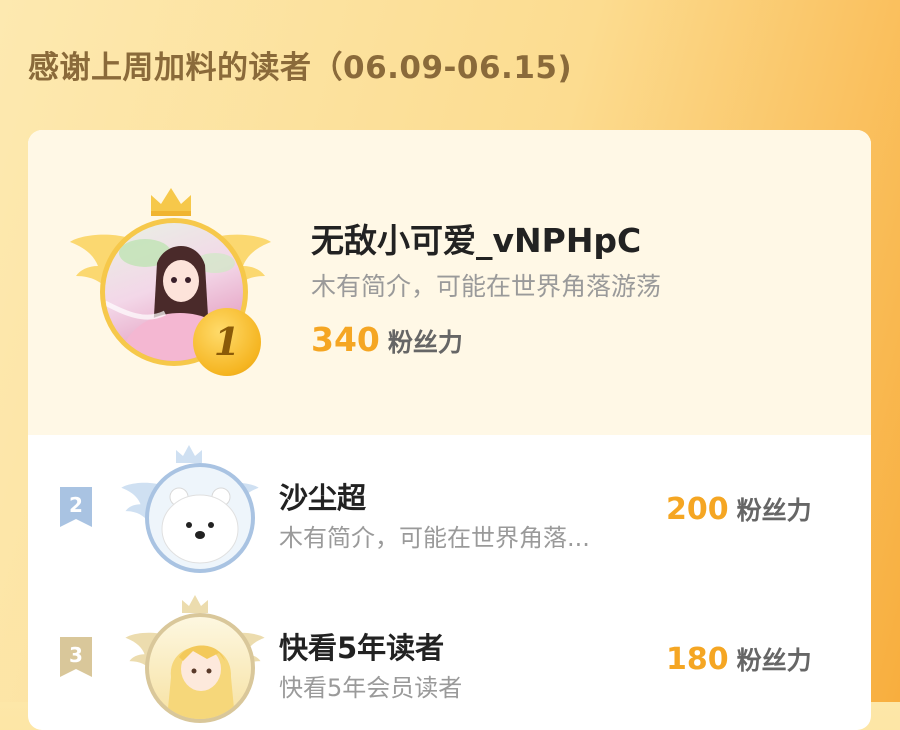  Describe the element at coordinates (476, 240) in the screenshot. I see `top-reader-name: 无敌小可爱_vNPHpC` at that location.